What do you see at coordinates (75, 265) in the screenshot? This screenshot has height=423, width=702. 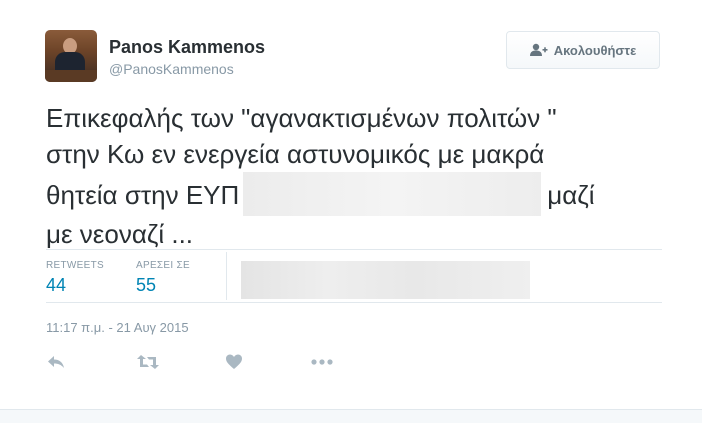 I see `retweets-label: RETWEETS` at bounding box center [75, 265].